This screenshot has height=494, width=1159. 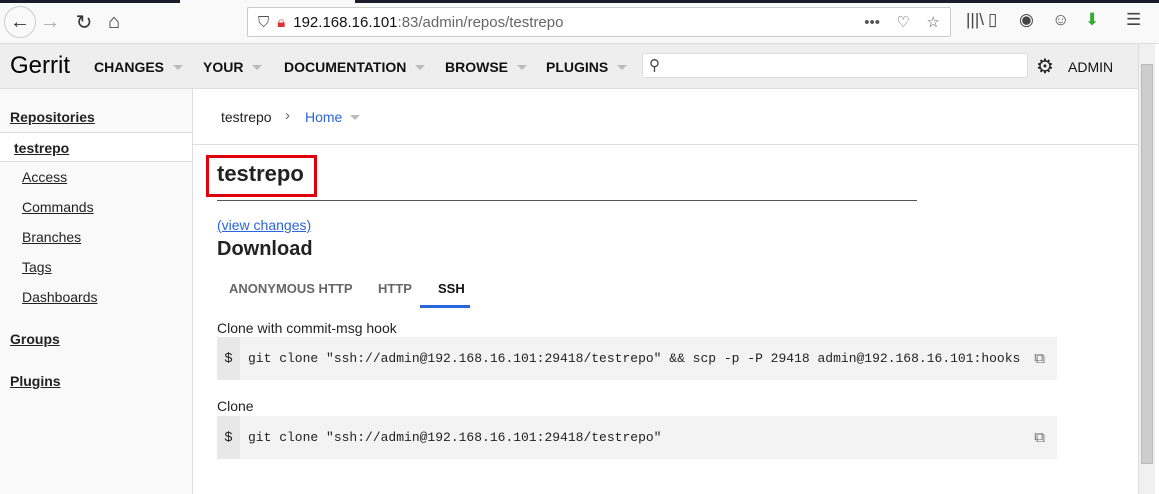 I want to click on sidebar-repo-selected: testrepo, so click(x=96, y=147).